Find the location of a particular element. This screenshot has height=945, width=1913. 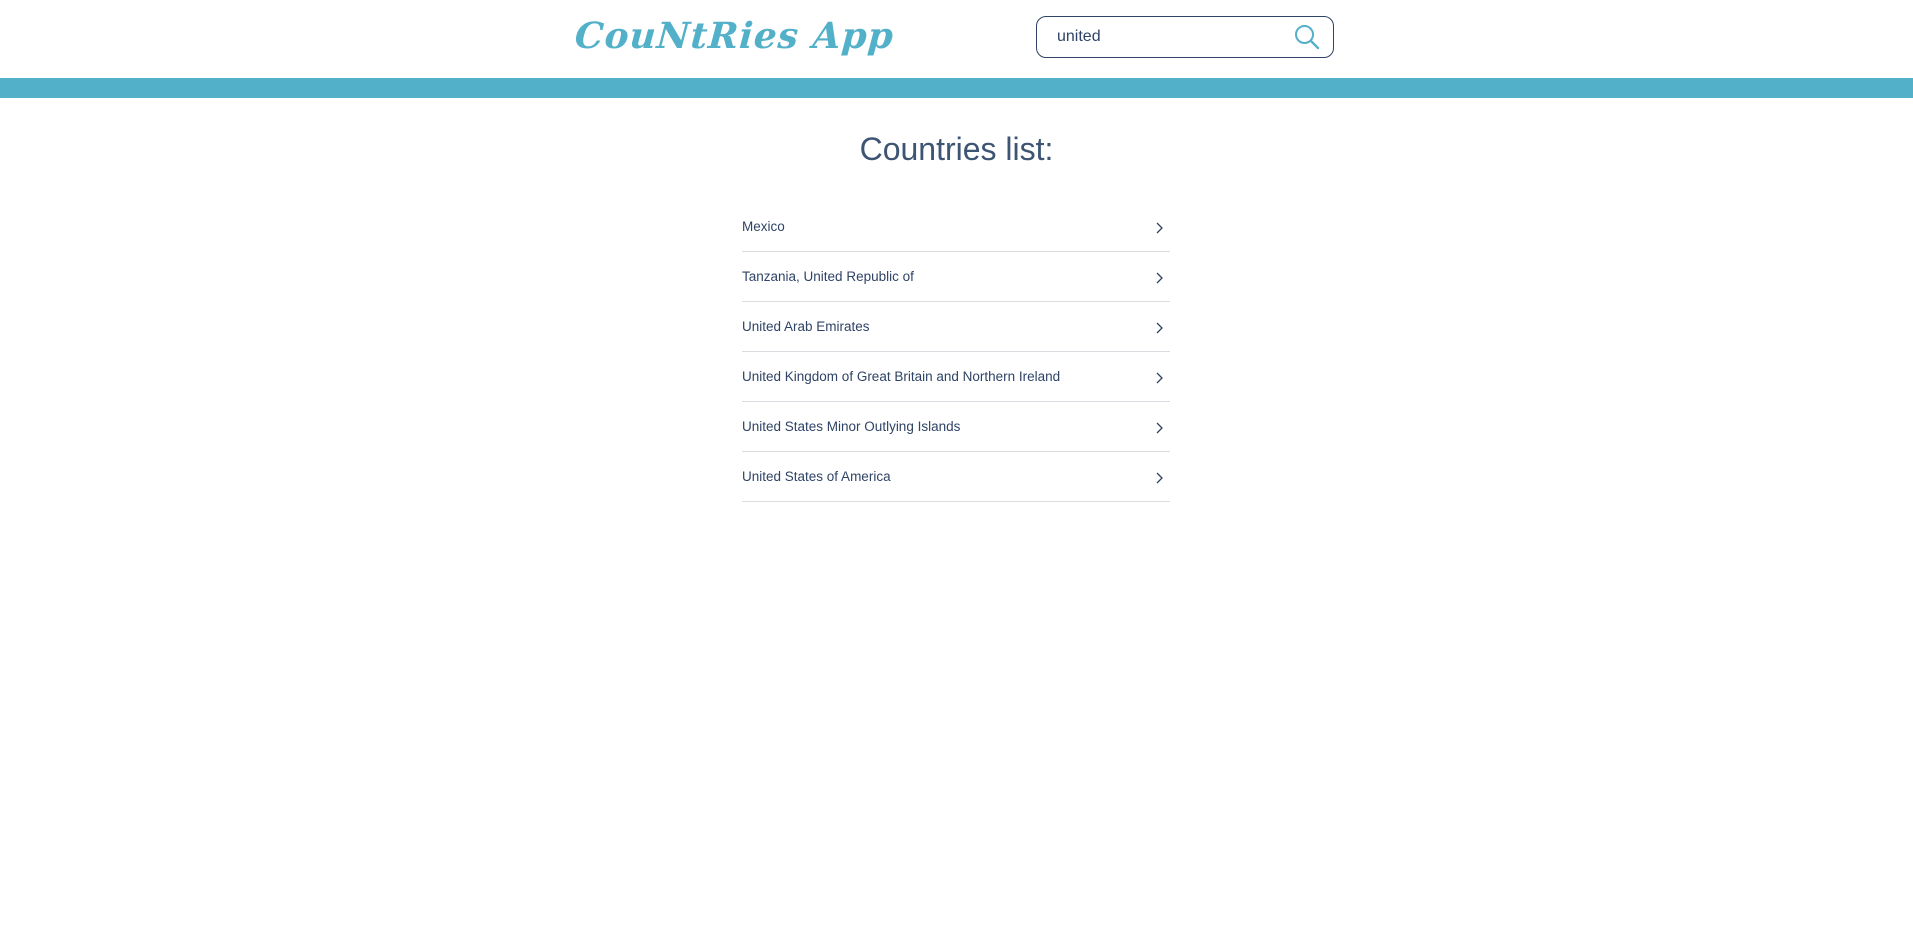

country-name: United States Minor Outlying Islands is located at coordinates (851, 426).